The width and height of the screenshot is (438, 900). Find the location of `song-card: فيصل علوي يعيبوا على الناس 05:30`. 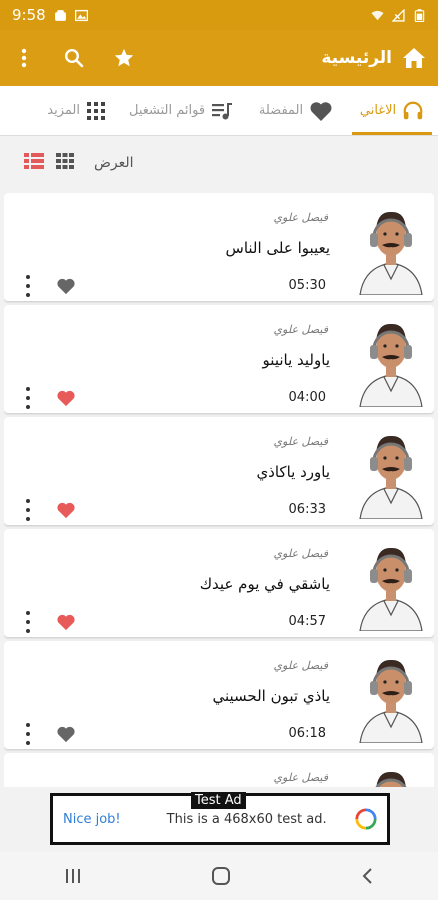

song-card: فيصل علوي يعيبوا على الناس 05:30 is located at coordinates (219, 247).